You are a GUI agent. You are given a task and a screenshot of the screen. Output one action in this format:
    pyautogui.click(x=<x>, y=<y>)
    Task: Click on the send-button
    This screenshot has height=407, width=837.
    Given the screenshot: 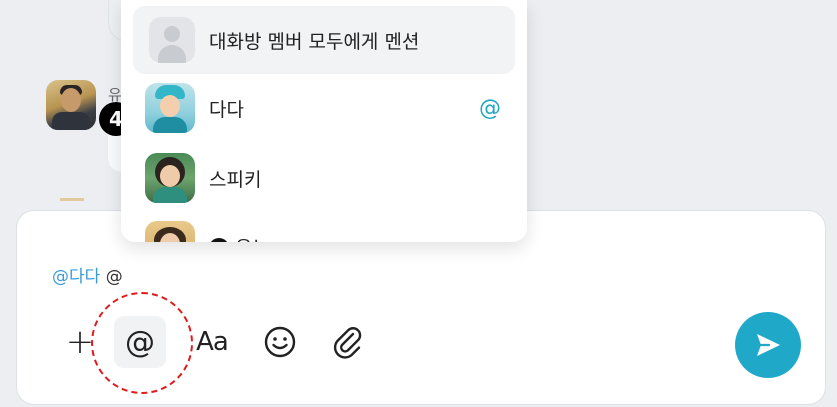 What is the action you would take?
    pyautogui.click(x=768, y=345)
    